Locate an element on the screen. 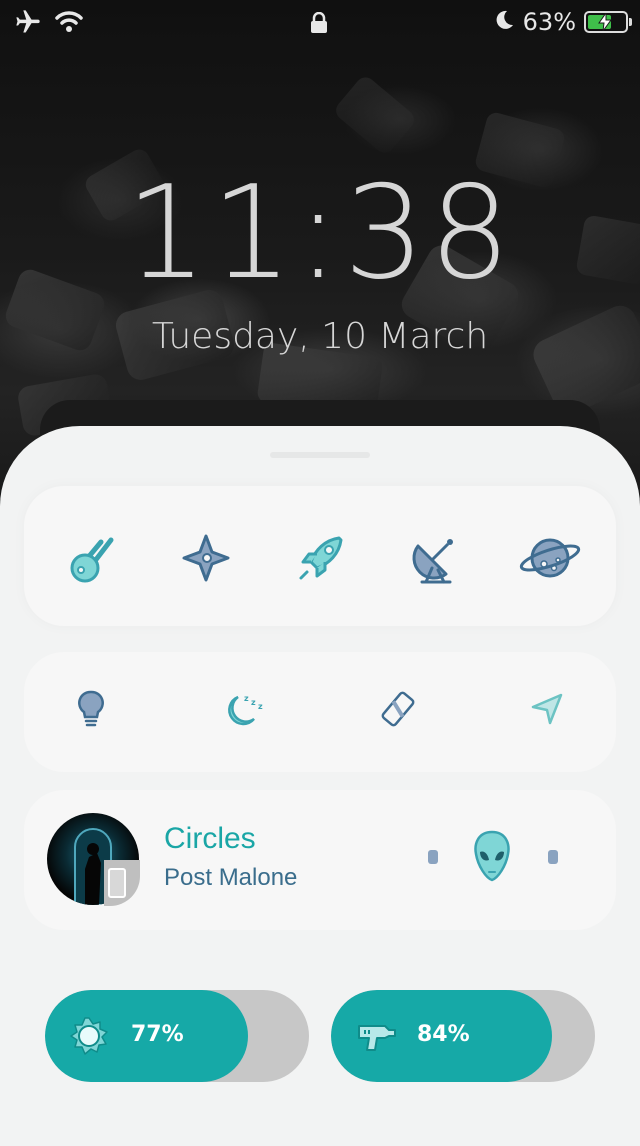  comet-icon is located at coordinates (91, 560).